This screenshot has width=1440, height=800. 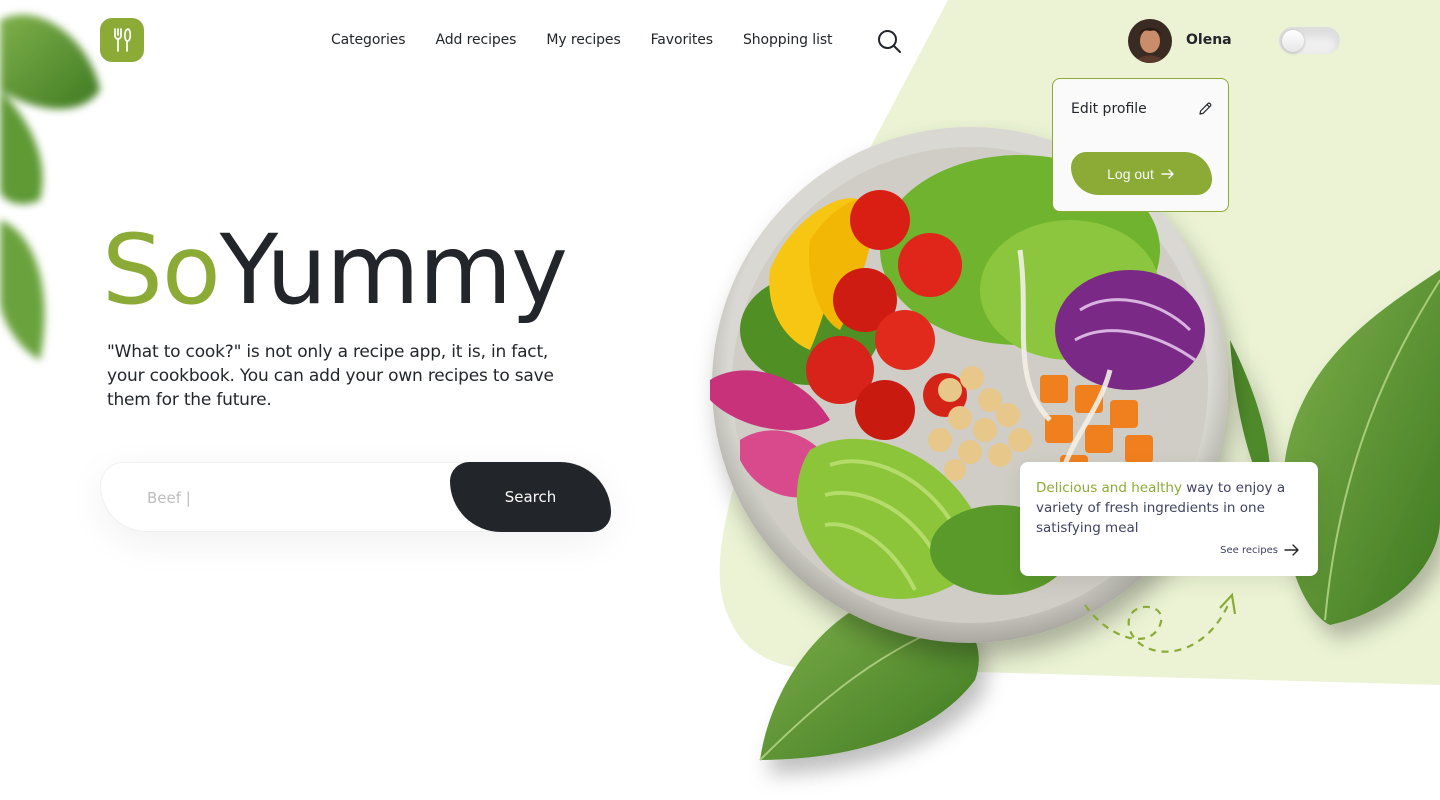 I want to click on fork-knife-icon, so click(x=123, y=40).